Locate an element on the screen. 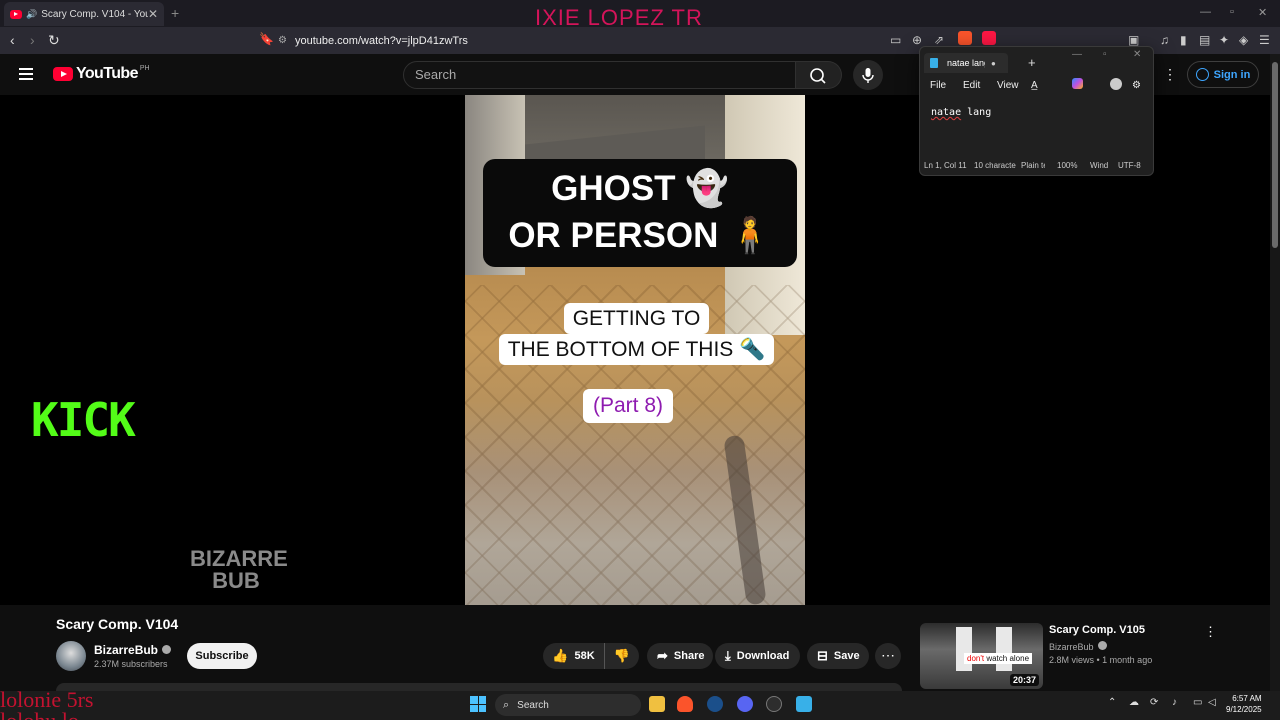 The image size is (1280, 720). settings-kebab-icon: ⋮ is located at coordinates (1170, 74).